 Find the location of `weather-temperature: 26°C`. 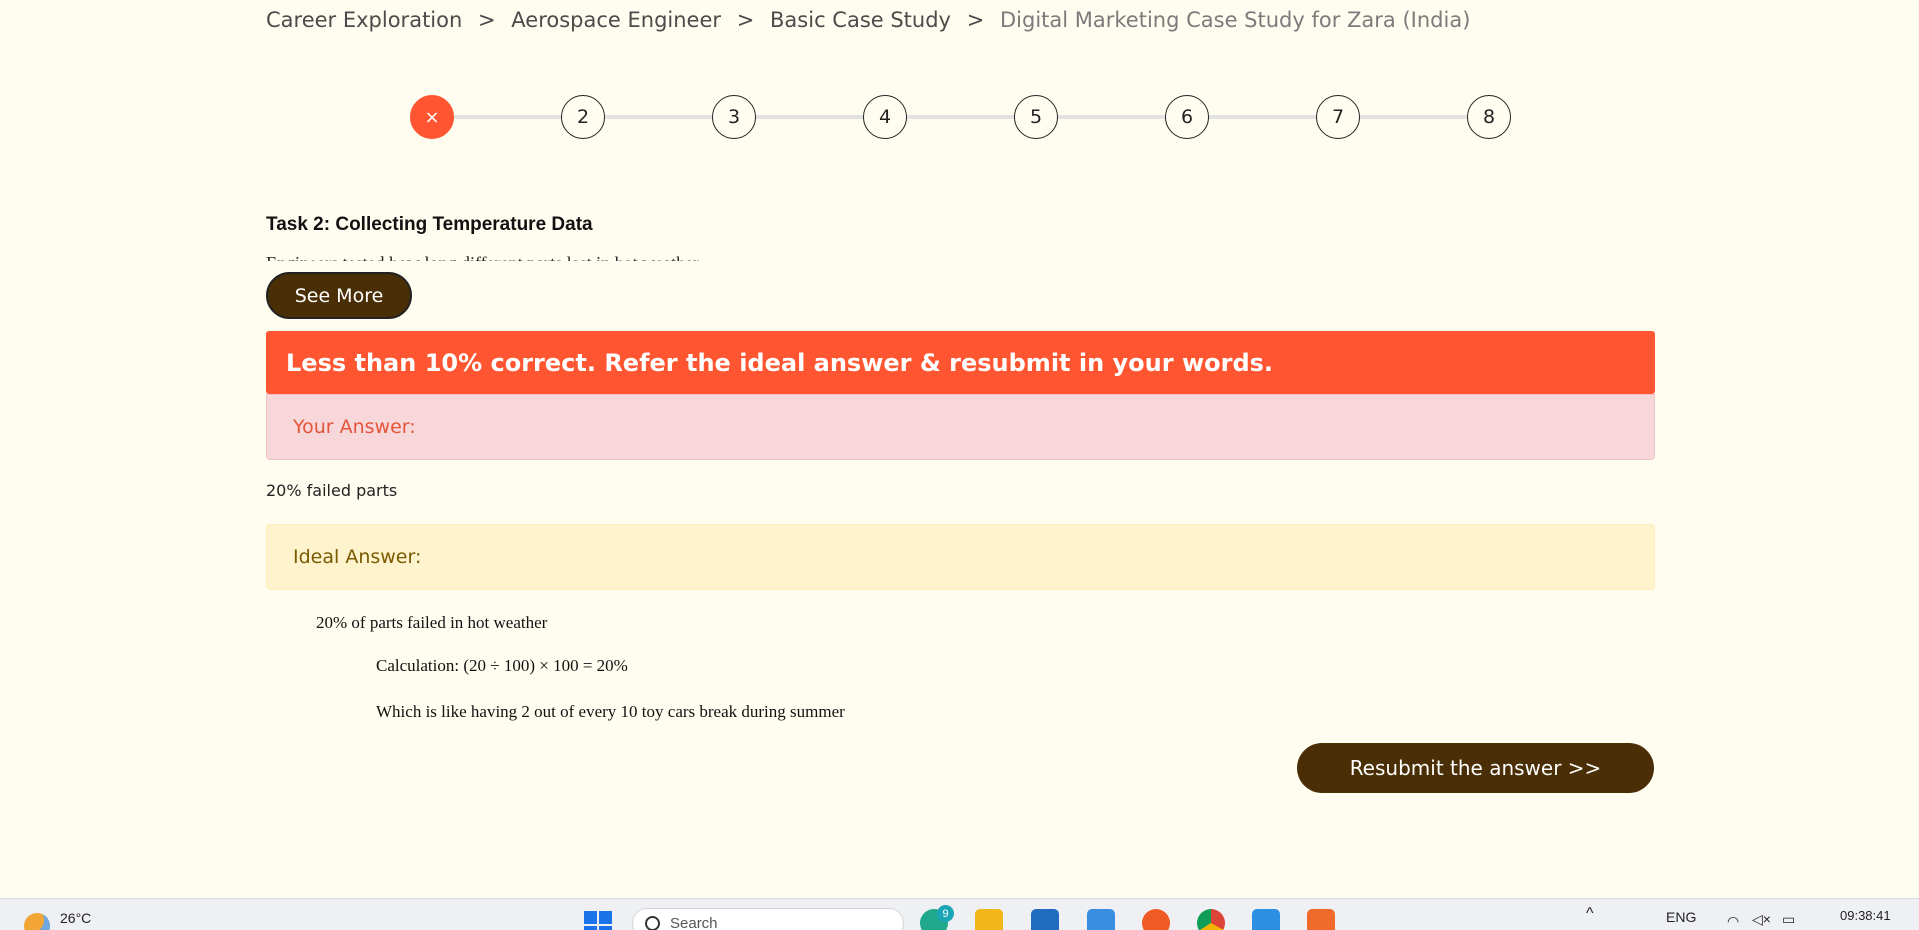

weather-temperature: 26°C is located at coordinates (76, 918).